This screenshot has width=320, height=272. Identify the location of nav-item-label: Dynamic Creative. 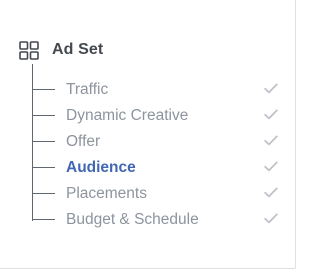
(127, 115).